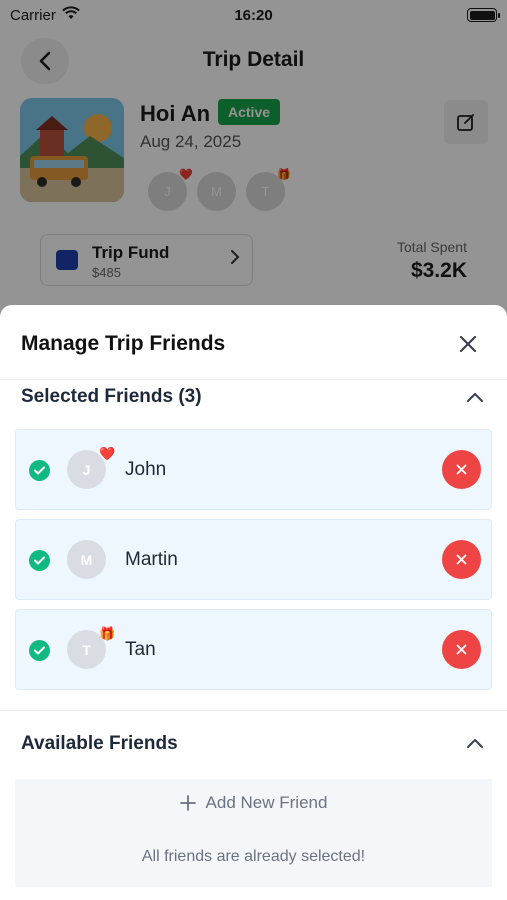 The width and height of the screenshot is (507, 900). I want to click on collapse-available-button, so click(475, 743).